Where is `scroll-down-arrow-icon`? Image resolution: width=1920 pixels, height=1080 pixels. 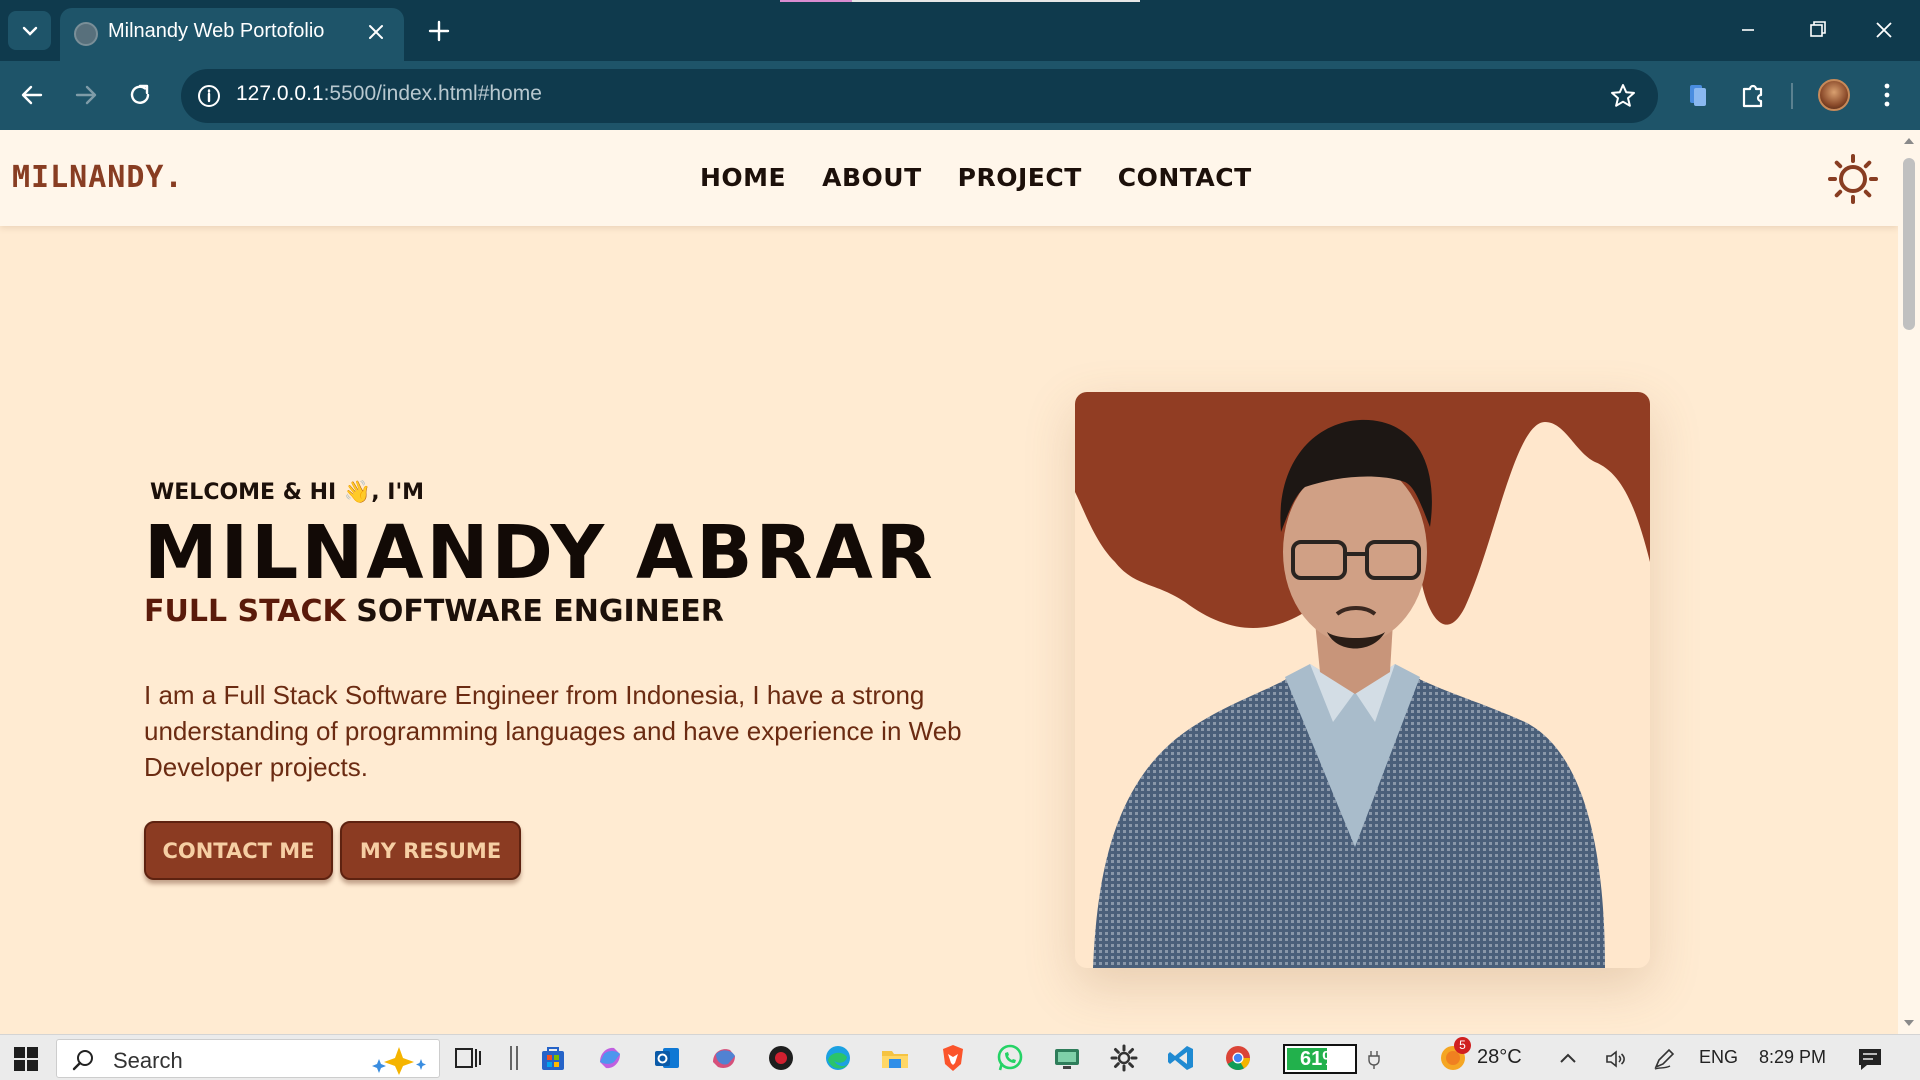 scroll-down-arrow-icon is located at coordinates (1909, 1023).